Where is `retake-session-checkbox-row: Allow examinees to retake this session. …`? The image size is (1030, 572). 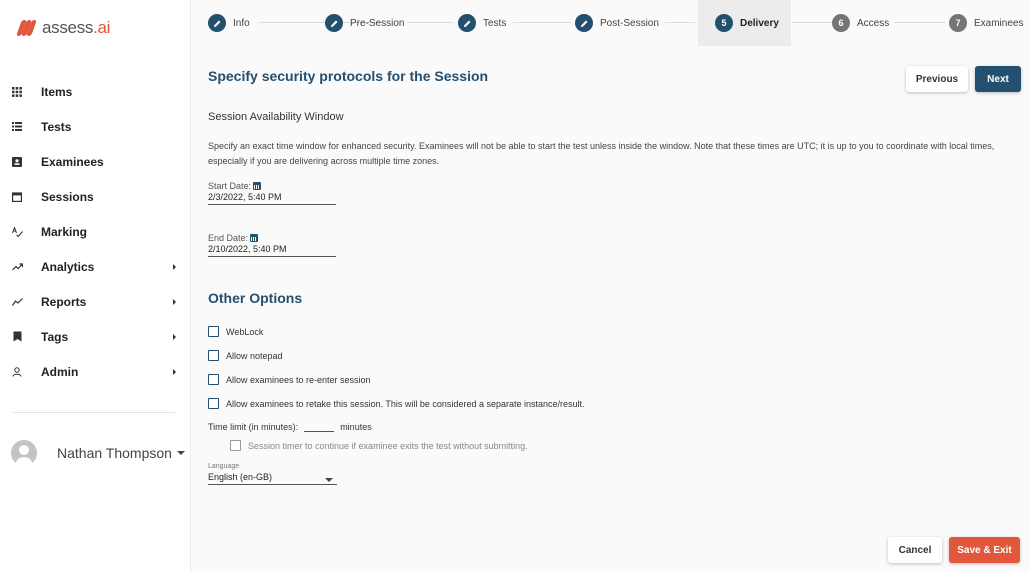
retake-session-checkbox-row: Allow examinees to retake this session. … is located at coordinates (396, 403).